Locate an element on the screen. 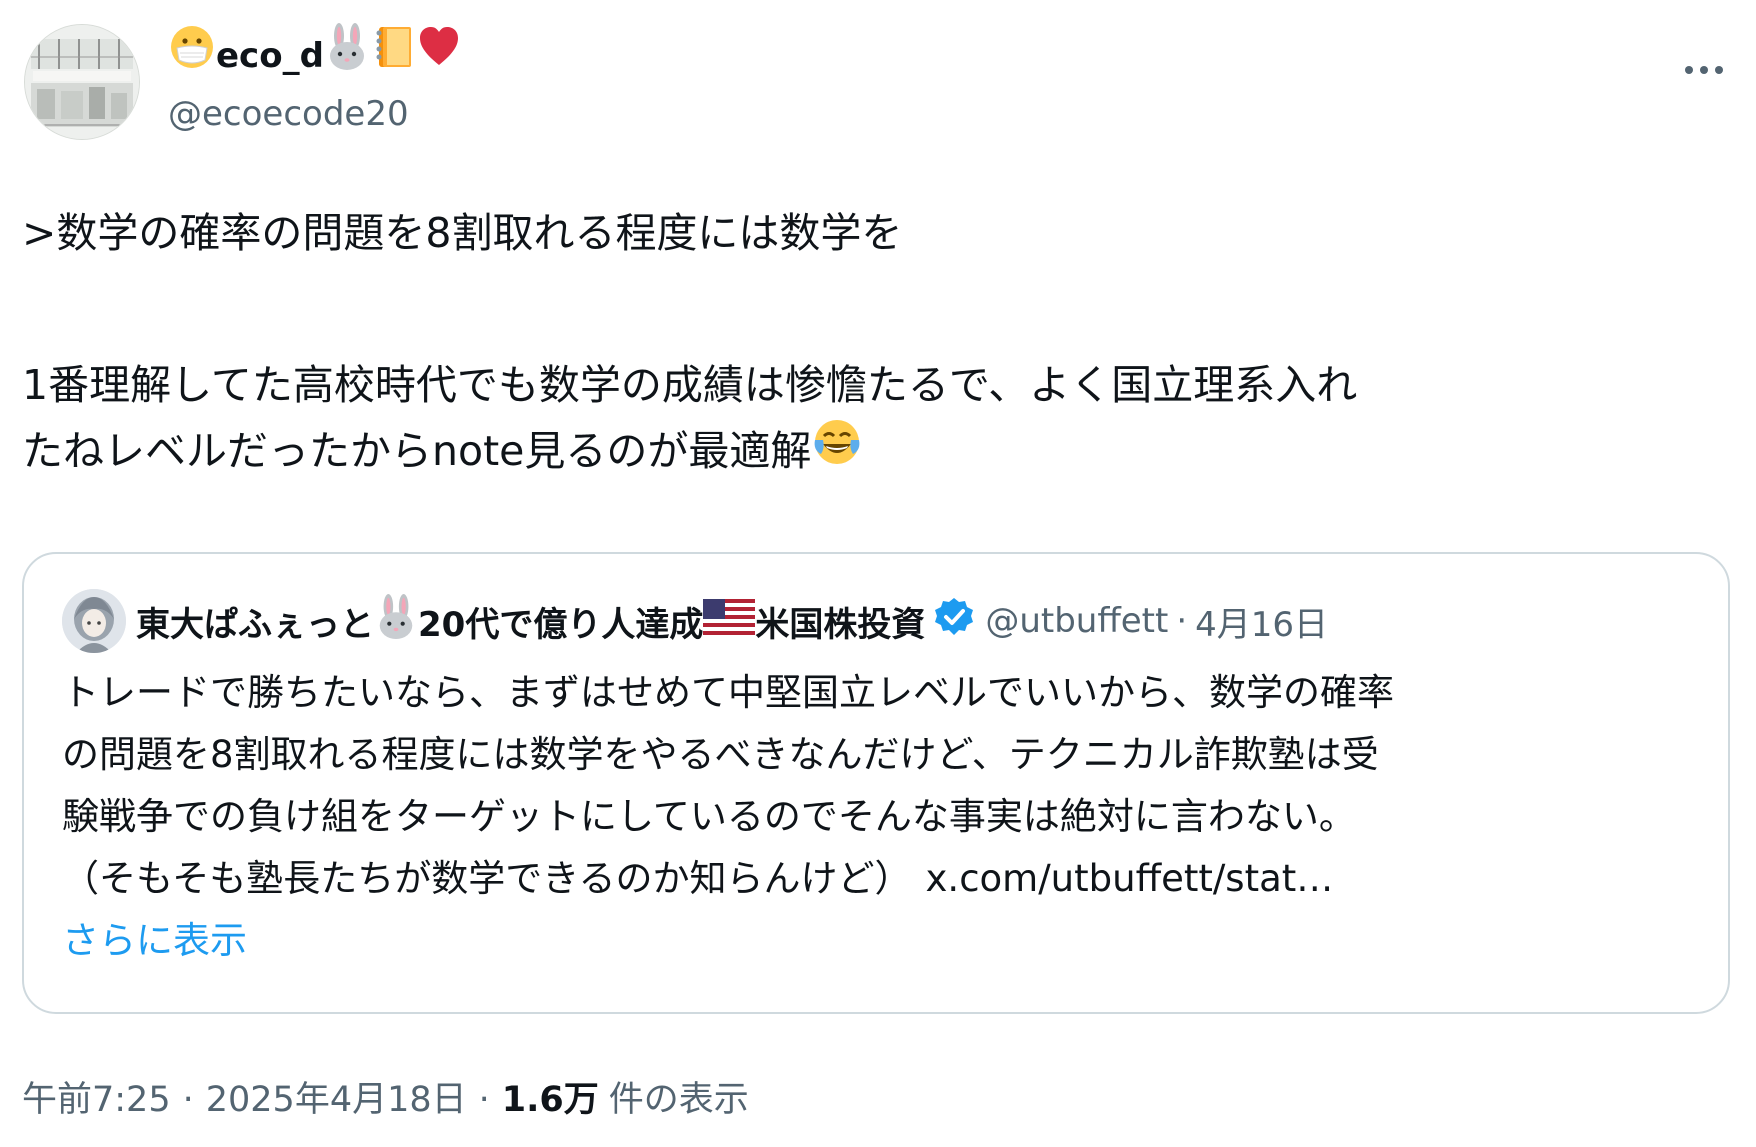 The width and height of the screenshot is (1756, 1147). quoted-display-name-mid: 20代で億り人達成 is located at coordinates (561, 624).